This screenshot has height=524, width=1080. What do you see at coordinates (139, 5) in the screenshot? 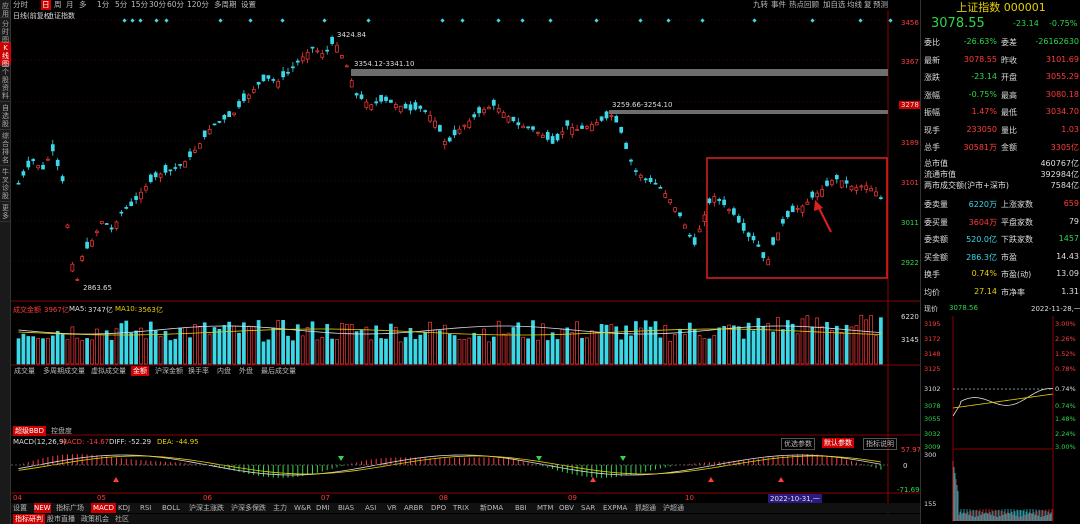
I see `tb-15min: 15分` at bounding box center [139, 5].